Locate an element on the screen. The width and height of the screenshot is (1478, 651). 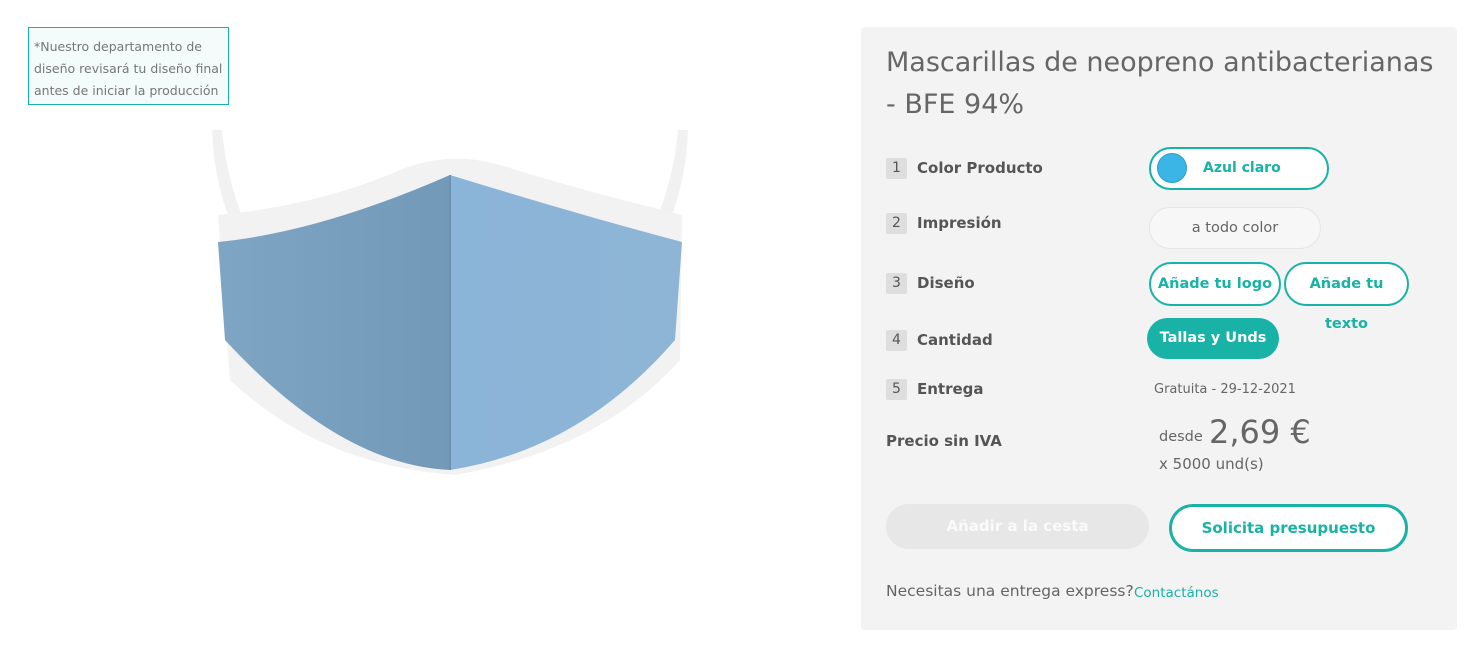
step-label-design: Diseño is located at coordinates (946, 283).